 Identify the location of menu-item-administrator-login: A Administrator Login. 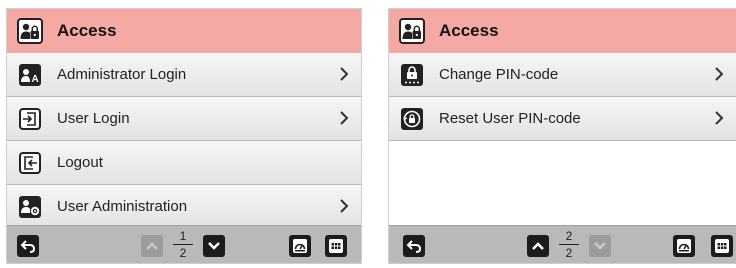
(184, 75).